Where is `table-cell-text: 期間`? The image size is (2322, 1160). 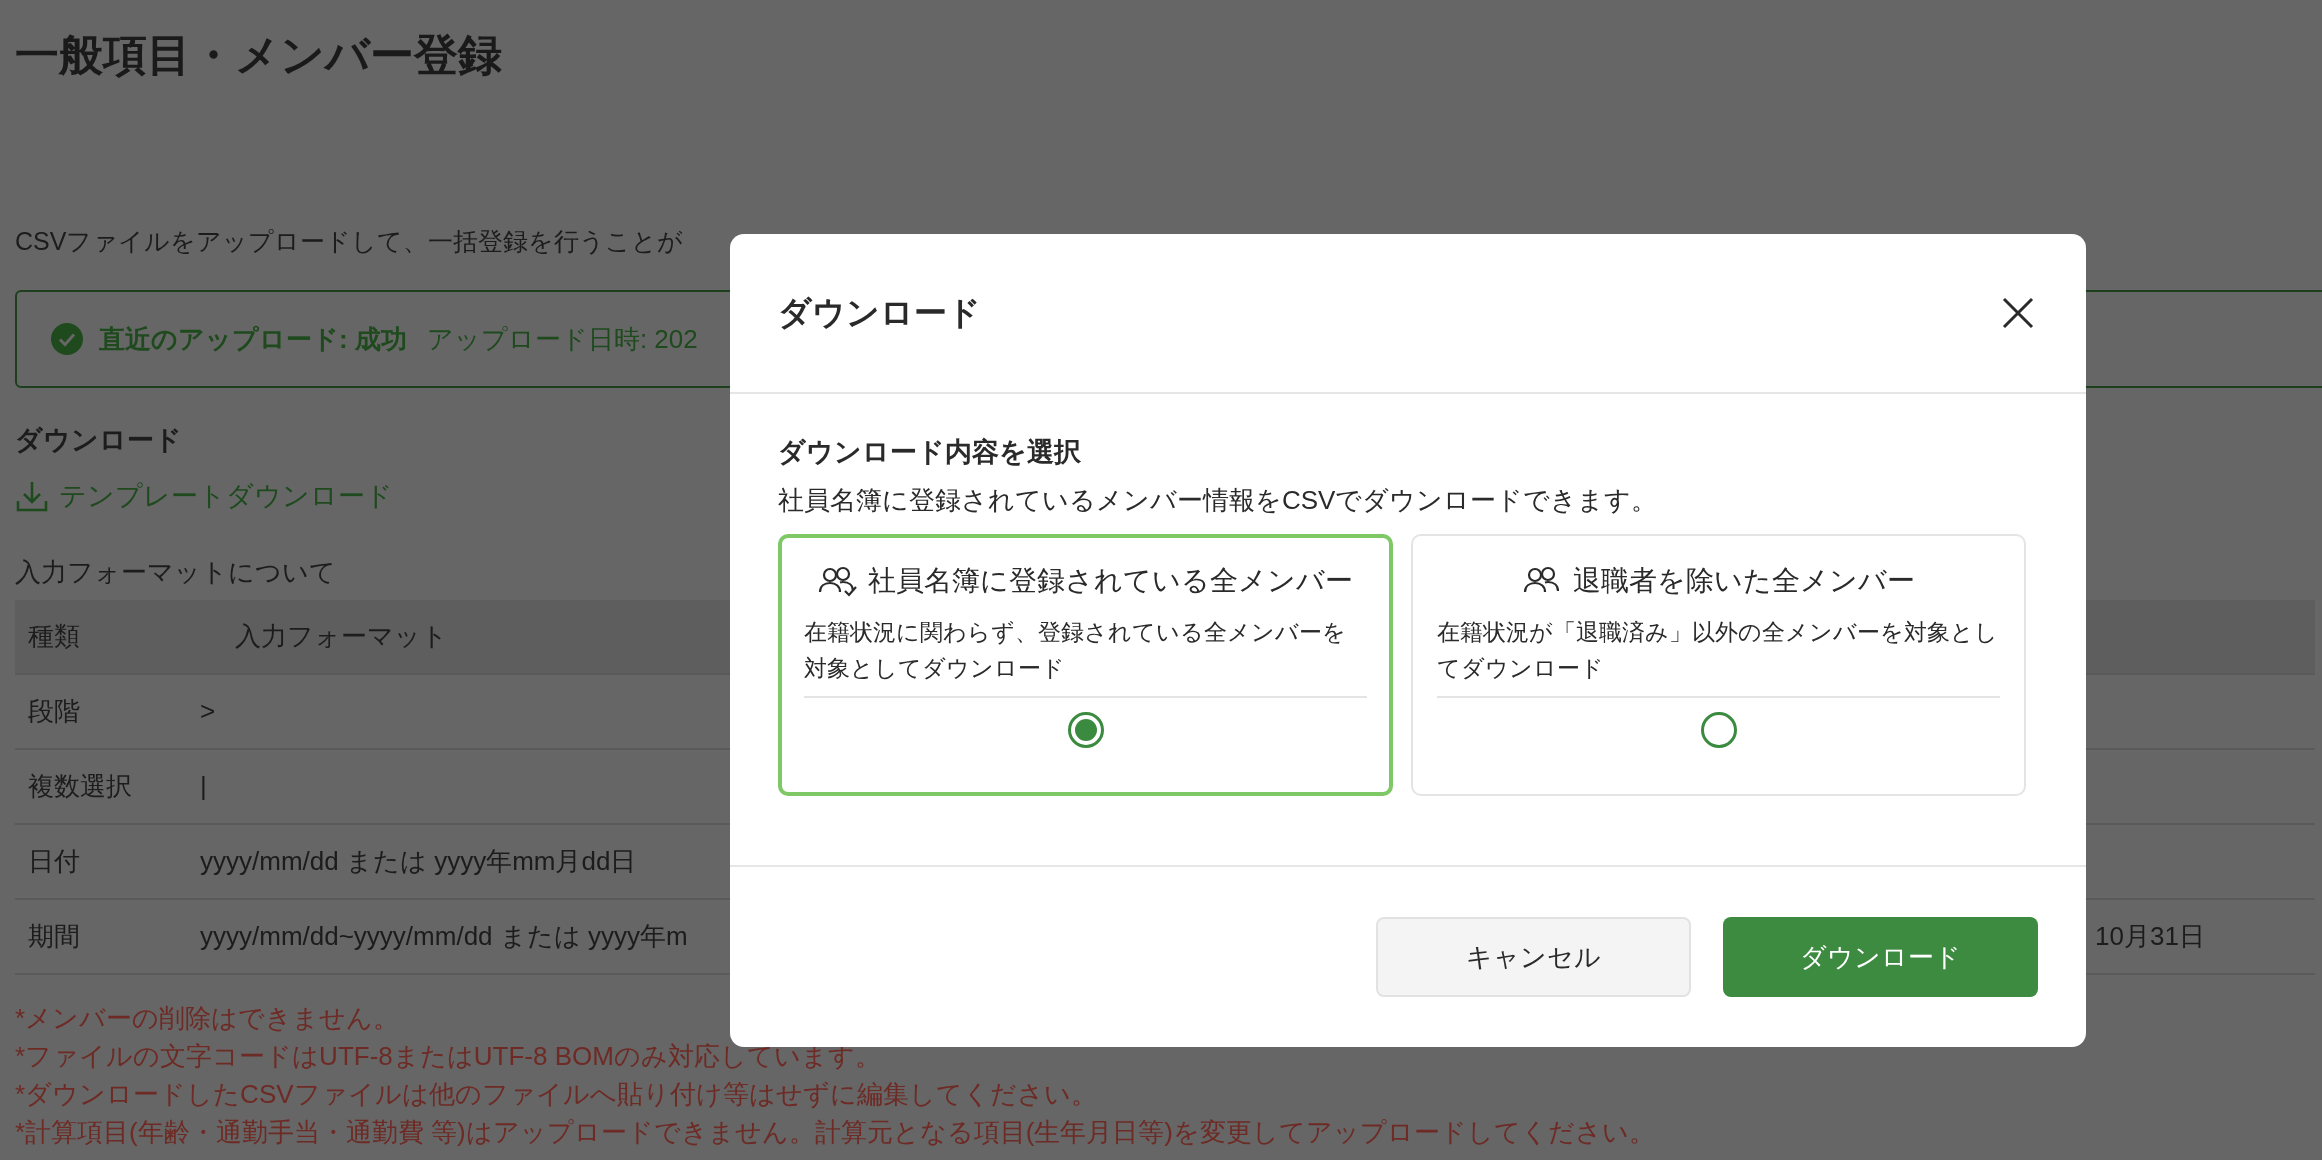
table-cell-text: 期間 is located at coordinates (53, 936).